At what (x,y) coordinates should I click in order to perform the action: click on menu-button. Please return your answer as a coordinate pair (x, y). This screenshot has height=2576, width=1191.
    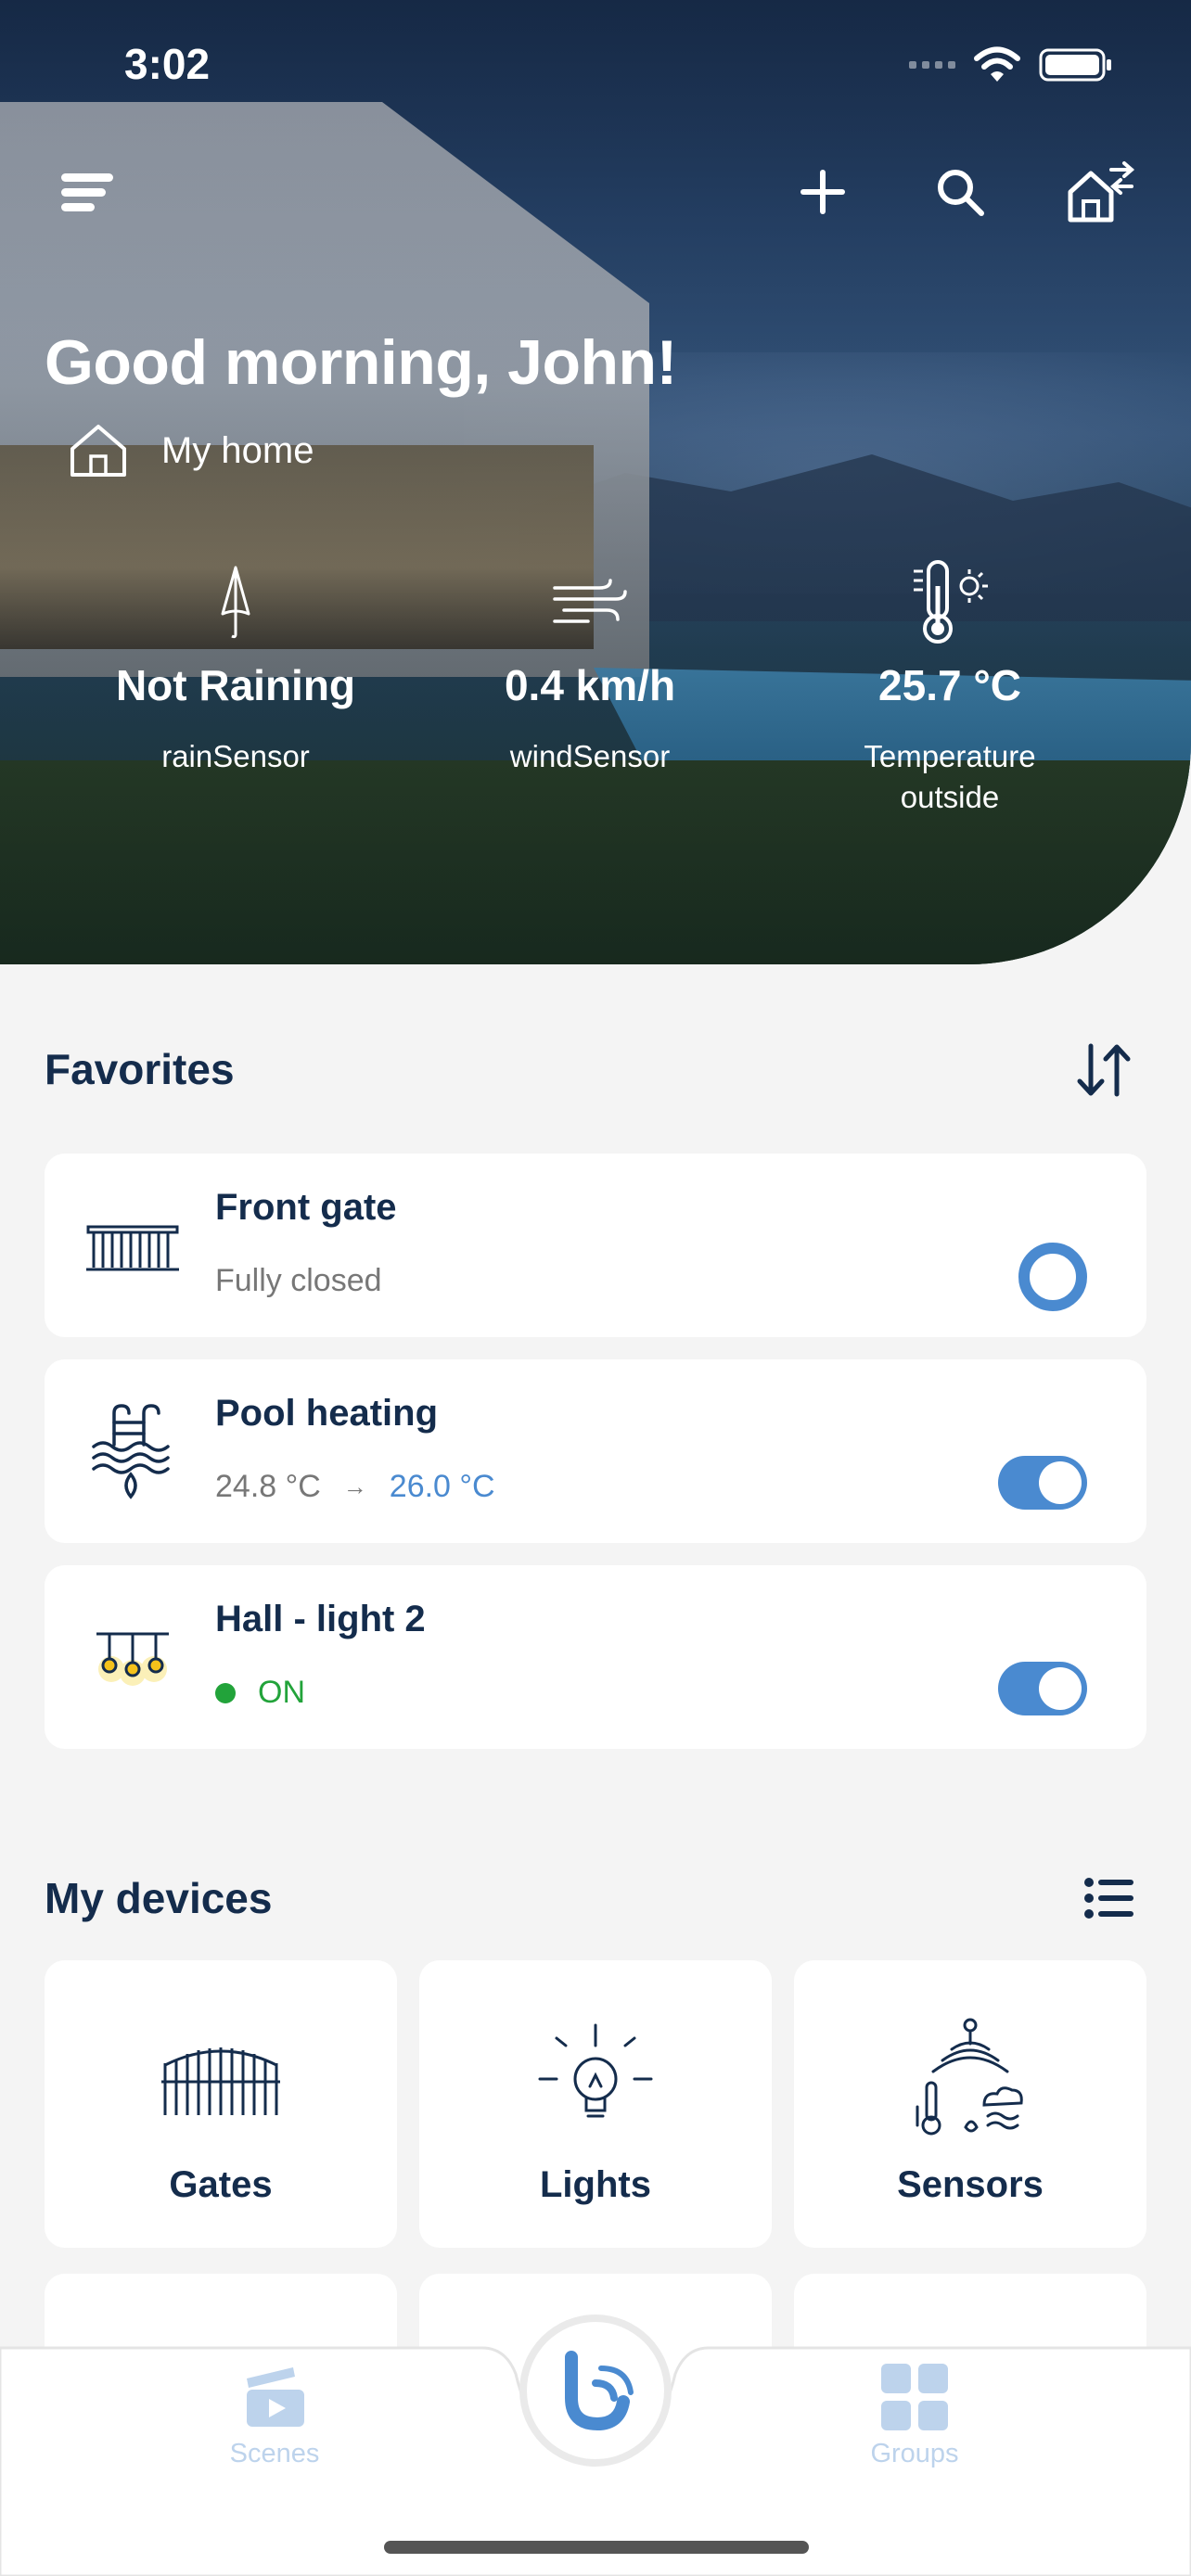
    Looking at the image, I should click on (88, 193).